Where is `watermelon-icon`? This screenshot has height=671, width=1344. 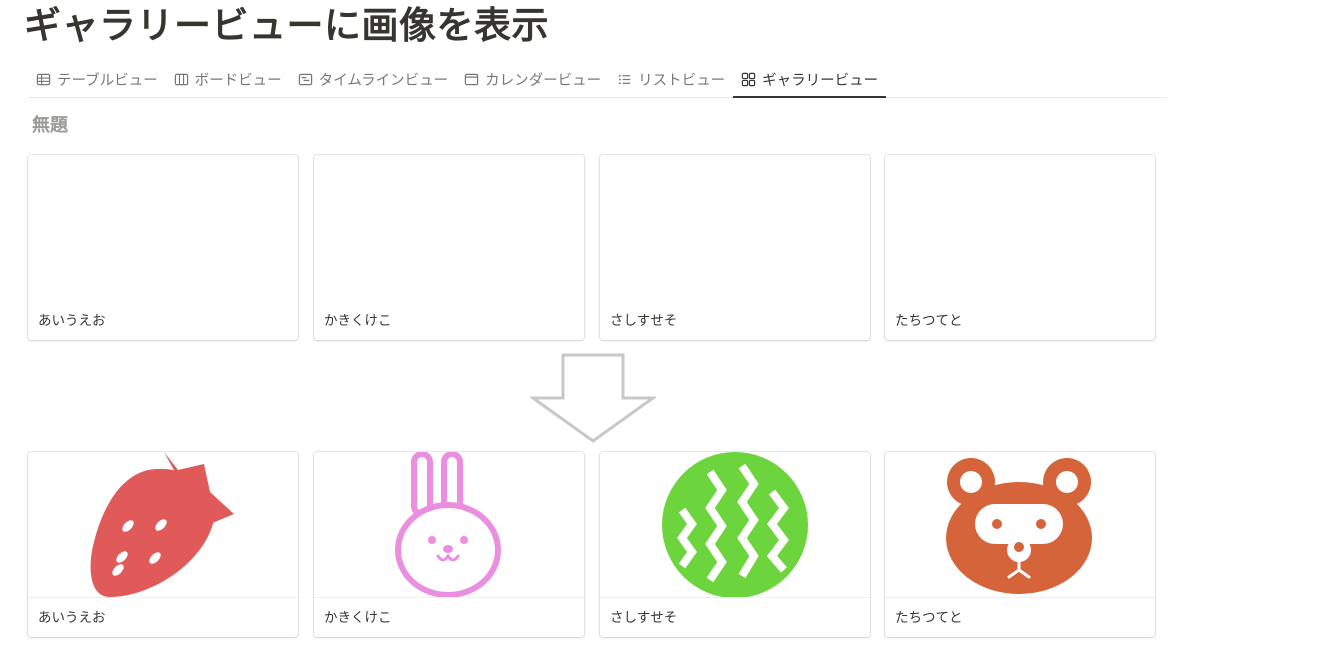 watermelon-icon is located at coordinates (735, 524).